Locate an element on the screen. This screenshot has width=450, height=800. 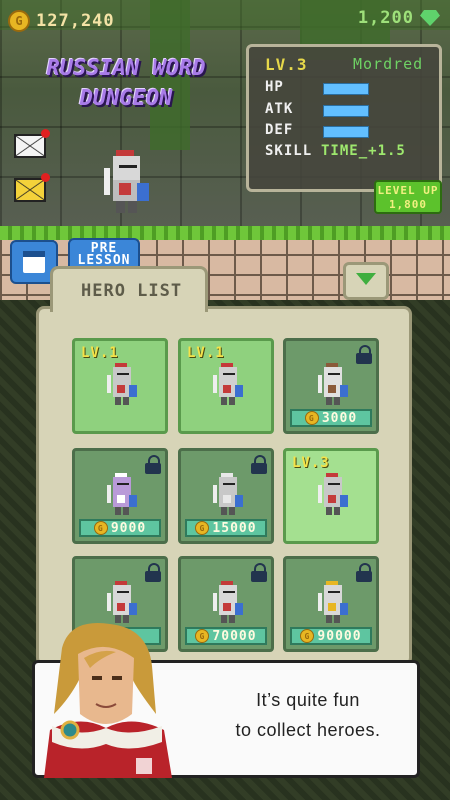
hp-label: HP is located at coordinates (274, 87).